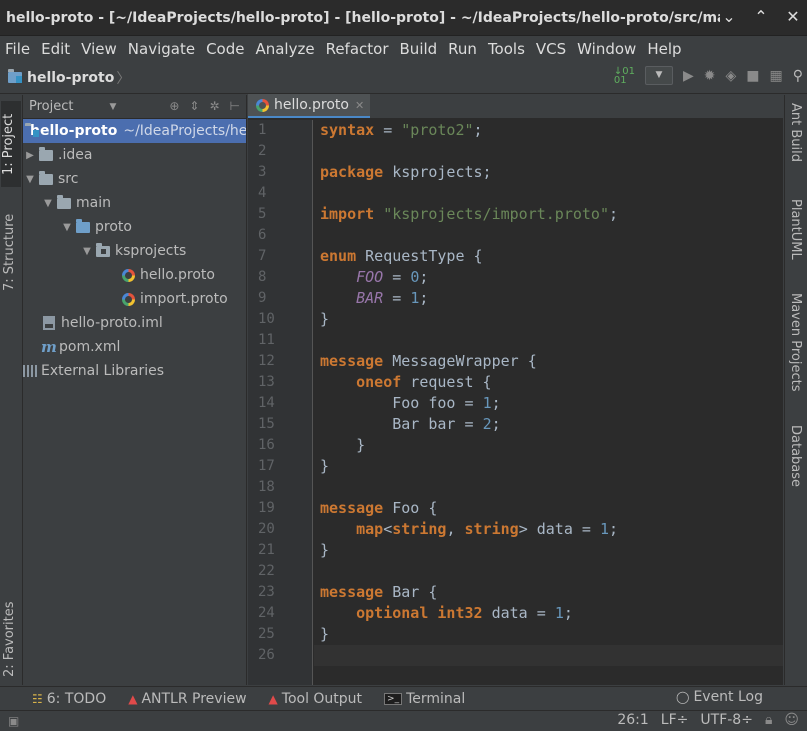 This screenshot has width=807, height=731. Describe the element at coordinates (309, 106) in the screenshot. I see `tab-hello-proto: hello.proto ✕` at that location.